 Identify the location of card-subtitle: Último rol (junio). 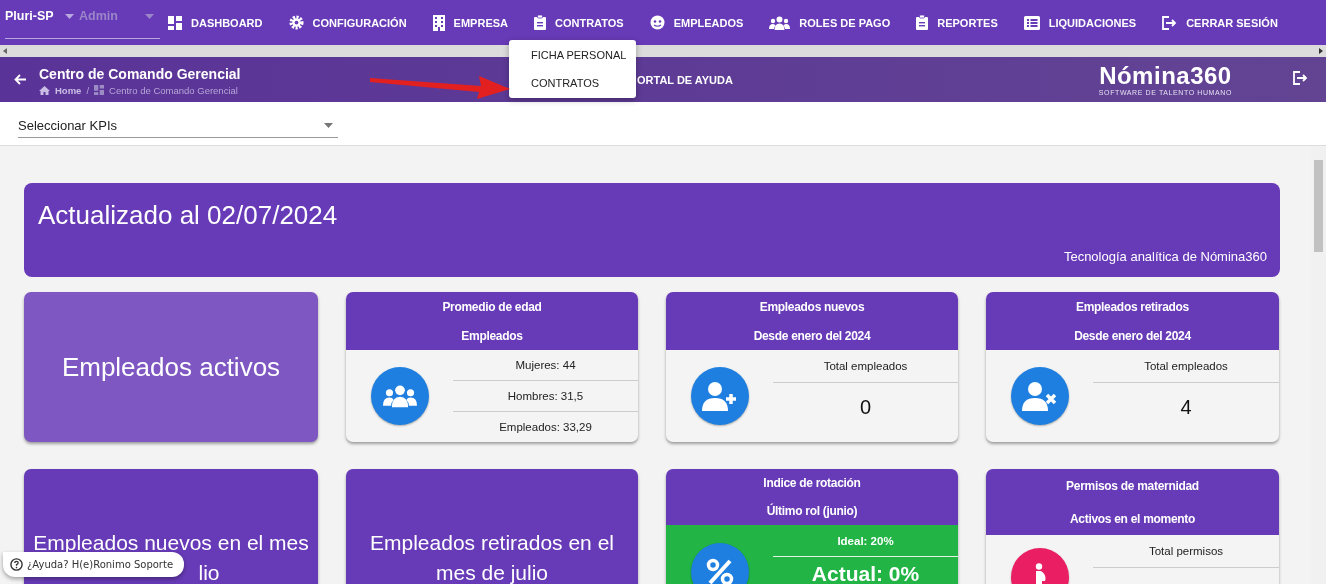
(812, 511).